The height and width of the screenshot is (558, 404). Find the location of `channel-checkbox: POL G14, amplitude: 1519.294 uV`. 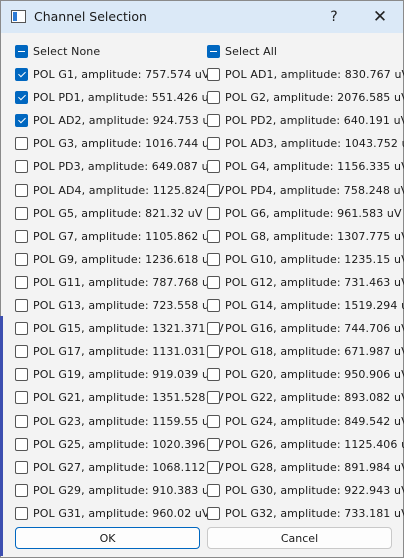

channel-checkbox: POL G14, amplitude: 1519.294 uV is located at coordinates (305, 305).